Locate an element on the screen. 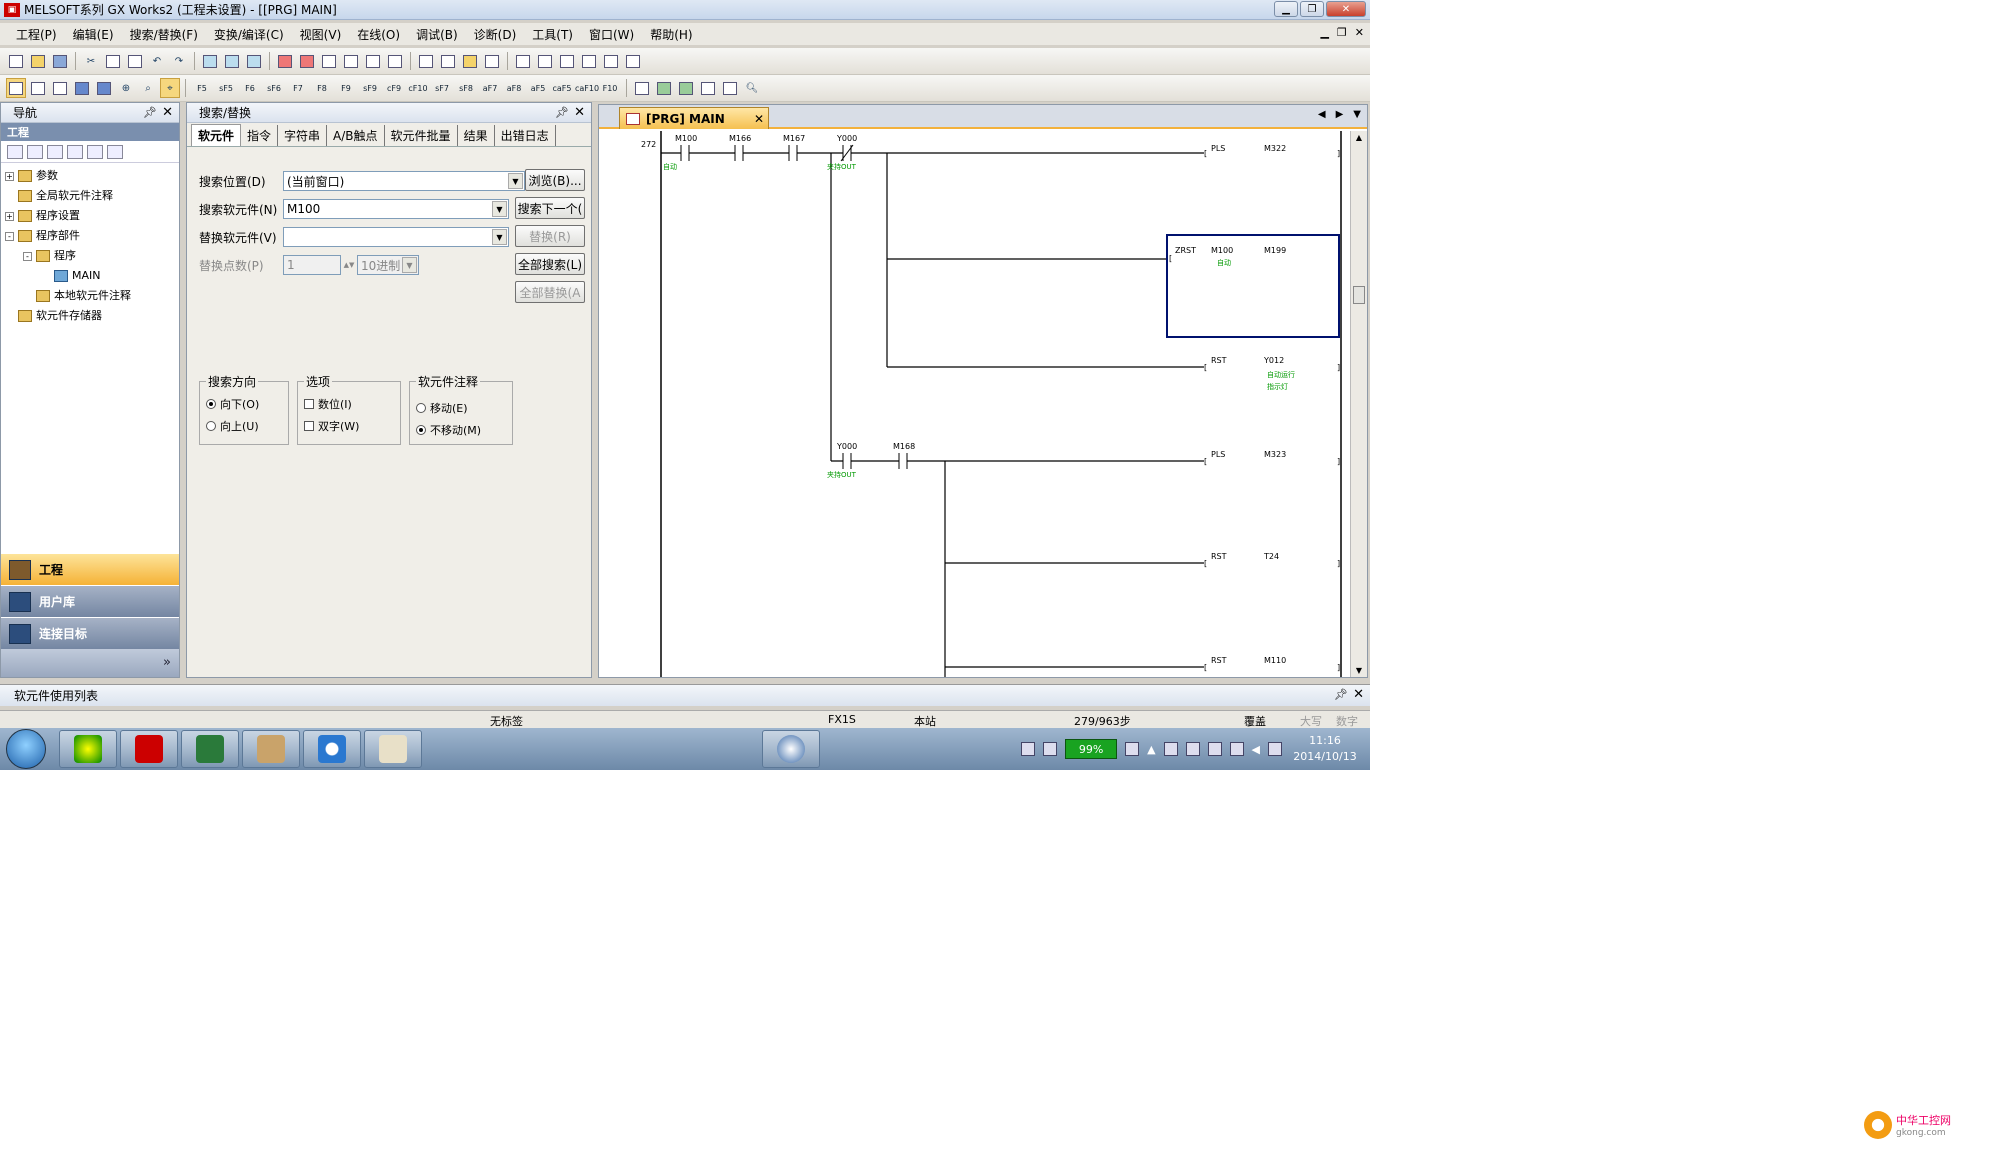 This screenshot has width=2000, height=1156. wire-delete-icon is located at coordinates (633, 61).